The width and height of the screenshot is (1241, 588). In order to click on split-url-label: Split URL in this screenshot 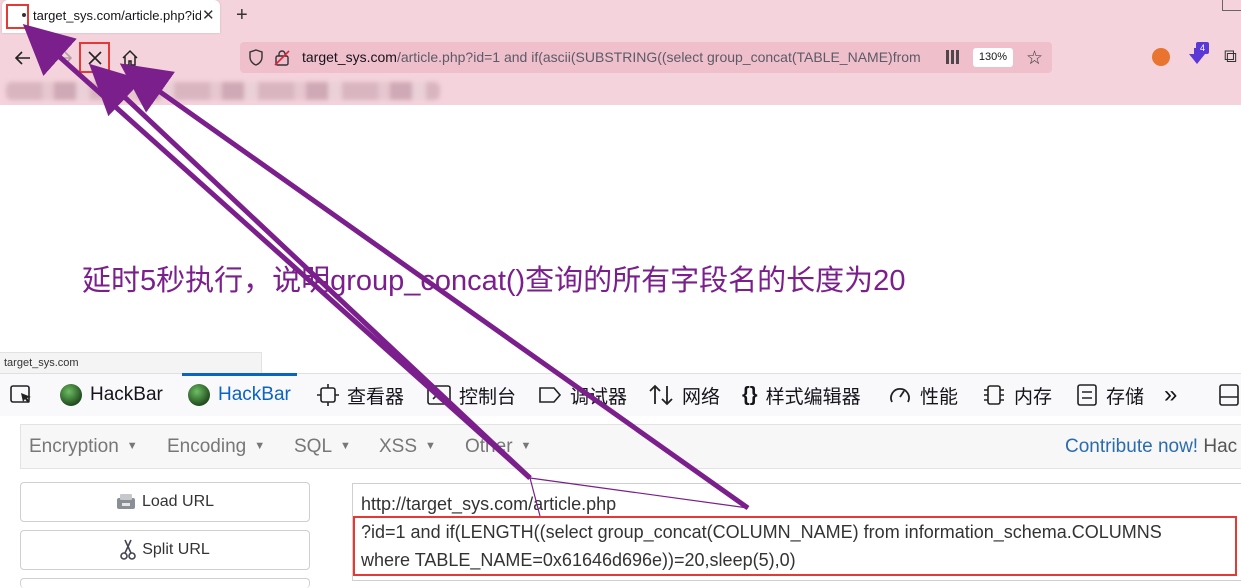, I will do `click(176, 549)`.